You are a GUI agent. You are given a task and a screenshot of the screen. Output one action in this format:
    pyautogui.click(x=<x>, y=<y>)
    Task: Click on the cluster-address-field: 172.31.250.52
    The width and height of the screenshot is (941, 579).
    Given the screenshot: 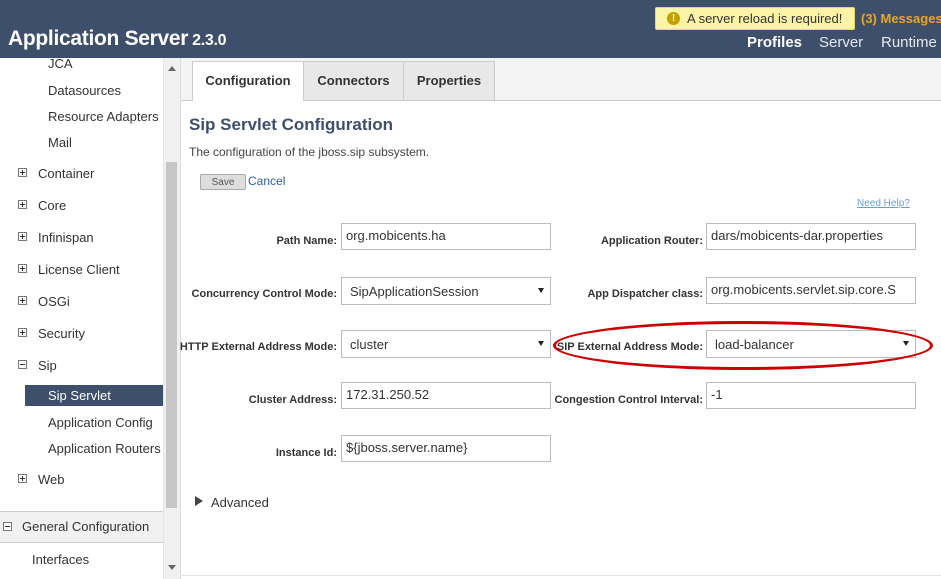 What is the action you would take?
    pyautogui.click(x=446, y=395)
    